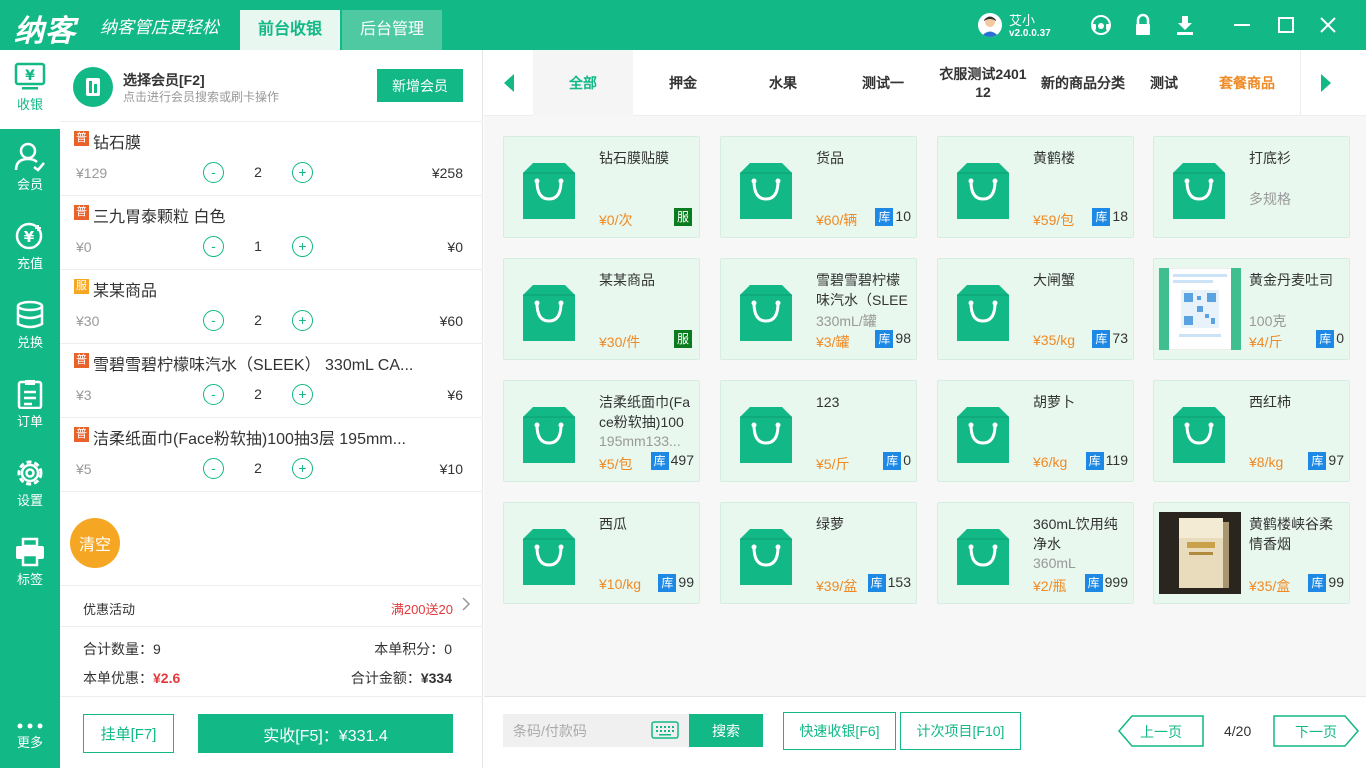 This screenshot has width=1366, height=768. What do you see at coordinates (1054, 402) in the screenshot?
I see `product-name: 胡萝卜` at bounding box center [1054, 402].